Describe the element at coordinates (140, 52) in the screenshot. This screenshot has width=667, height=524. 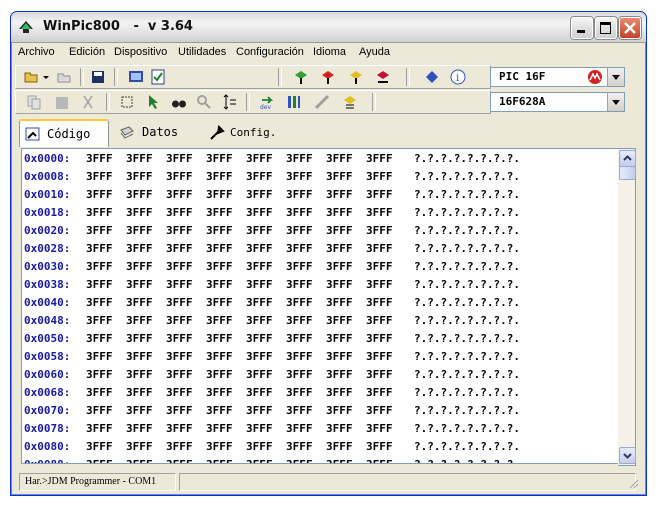
I see `menu-dispositivo: Dispositivo` at that location.